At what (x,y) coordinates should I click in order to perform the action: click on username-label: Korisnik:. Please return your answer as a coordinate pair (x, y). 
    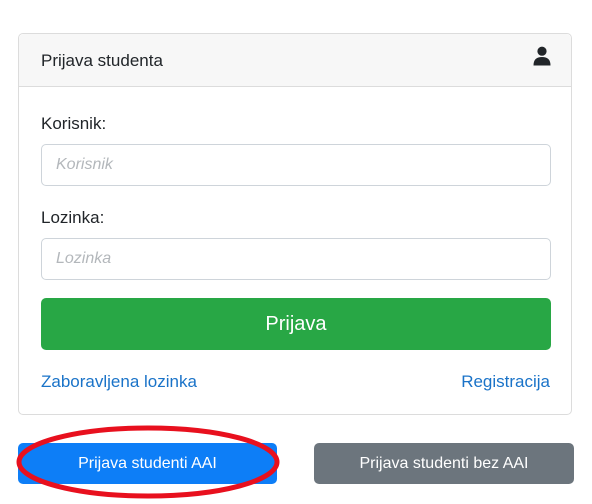
    Looking at the image, I should click on (74, 123).